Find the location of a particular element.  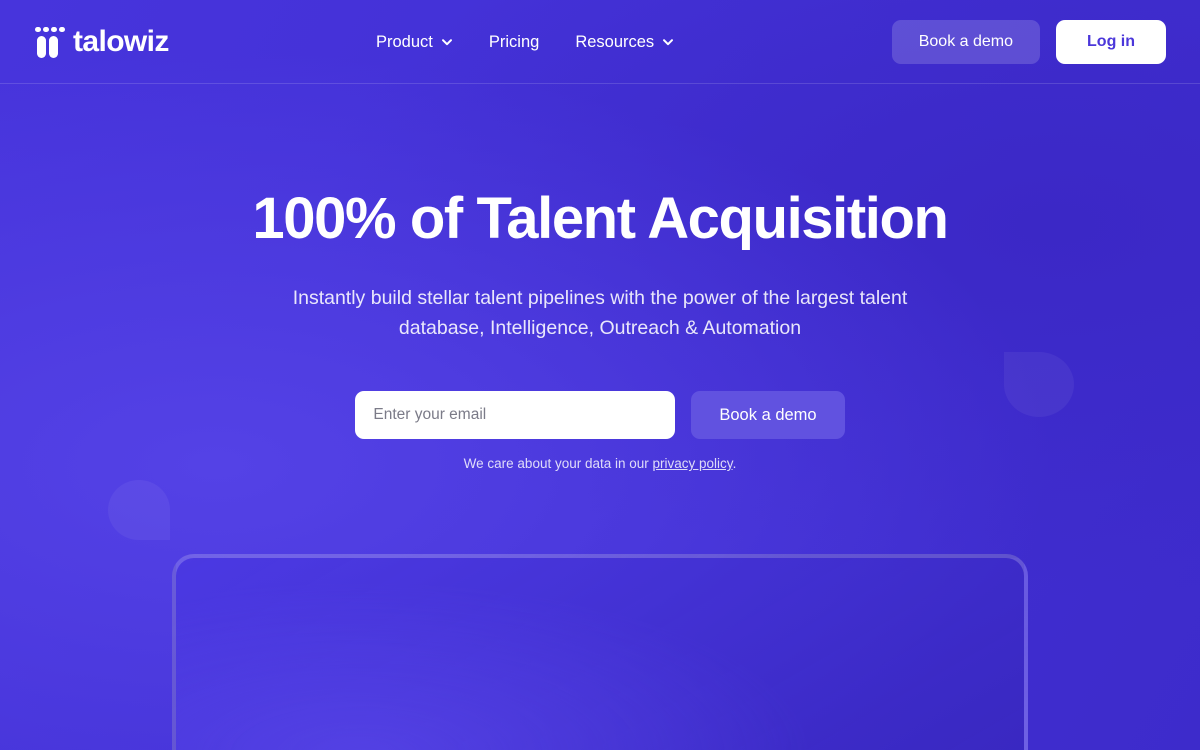

privacy-suffix-text: . is located at coordinates (734, 464).